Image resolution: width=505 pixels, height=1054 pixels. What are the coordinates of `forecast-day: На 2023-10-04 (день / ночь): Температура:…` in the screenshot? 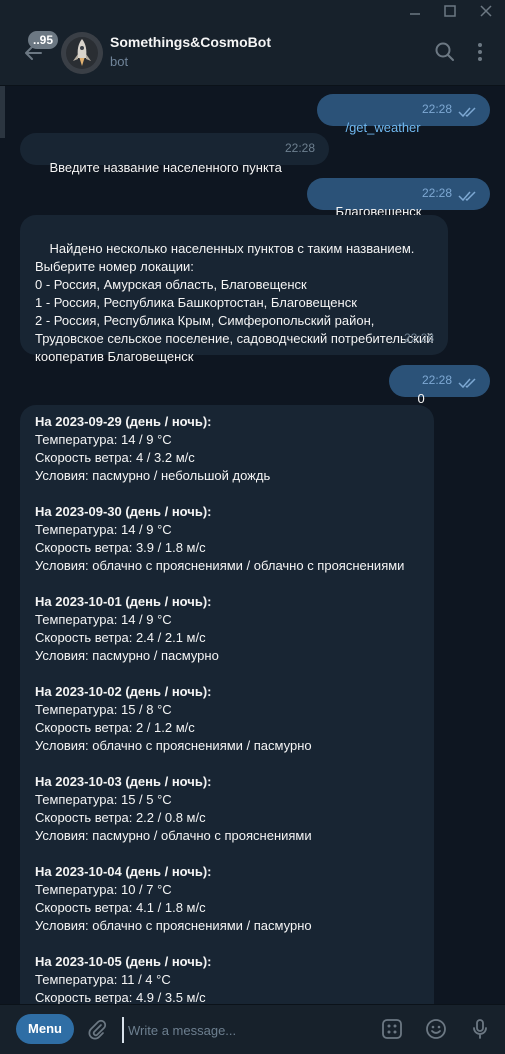 It's located at (234, 899).